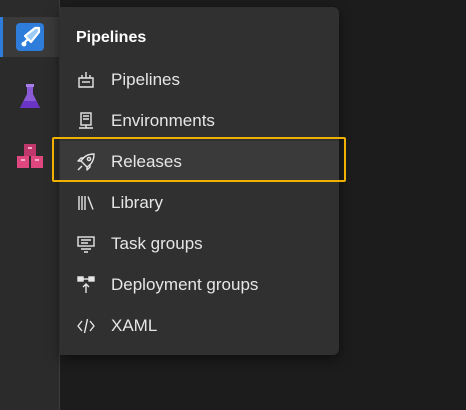 This screenshot has width=466, height=410. I want to click on environments-icon, so click(86, 121).